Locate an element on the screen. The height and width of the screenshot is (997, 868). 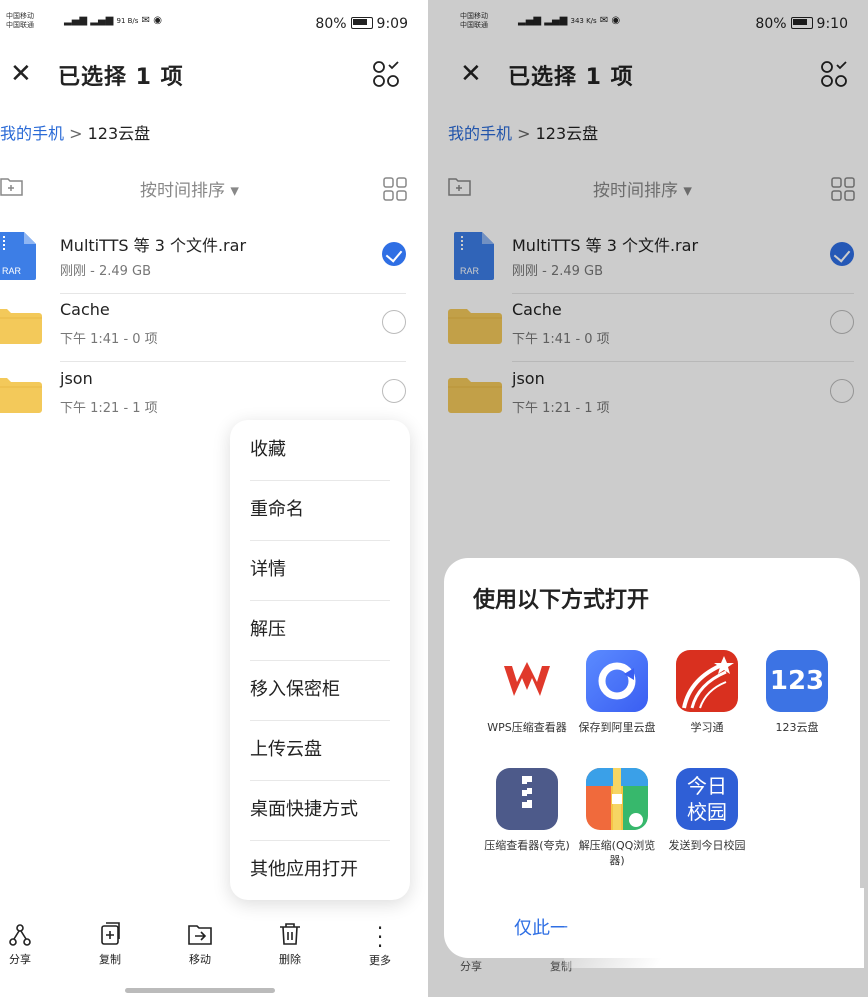
delete-button: 删除 is located at coordinates (290, 943).